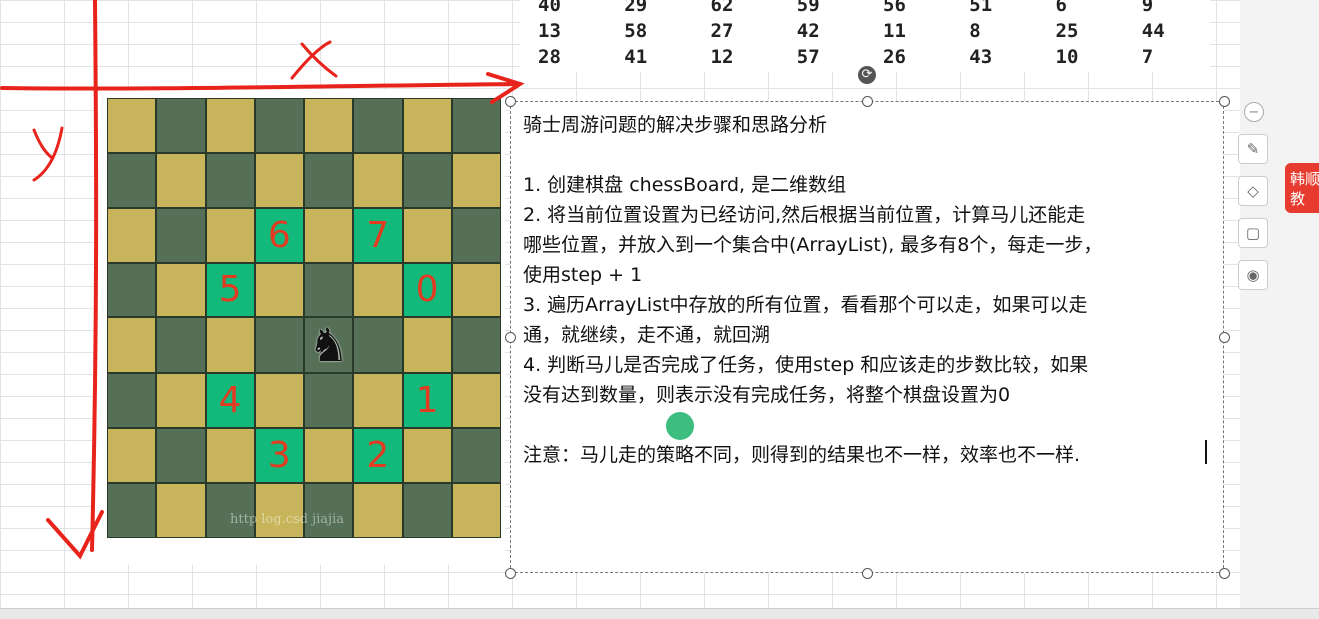  I want to click on resize-handle-r, so click(1224, 337).